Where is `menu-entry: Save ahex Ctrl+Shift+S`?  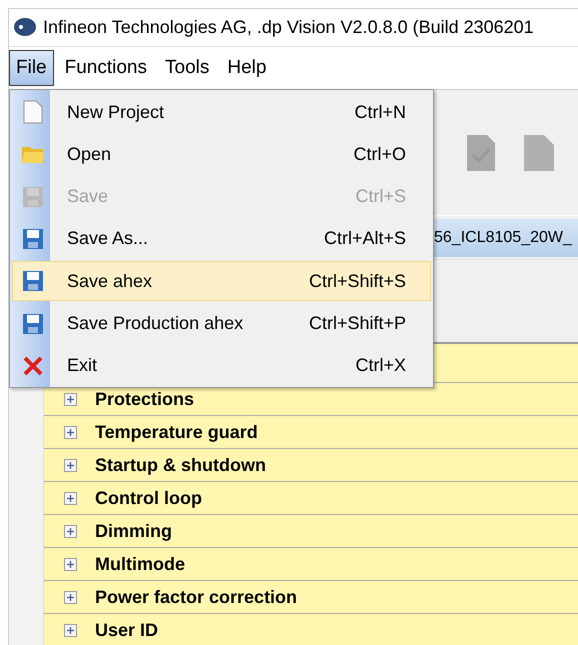
menu-entry: Save ahex Ctrl+Shift+S is located at coordinates (221, 281).